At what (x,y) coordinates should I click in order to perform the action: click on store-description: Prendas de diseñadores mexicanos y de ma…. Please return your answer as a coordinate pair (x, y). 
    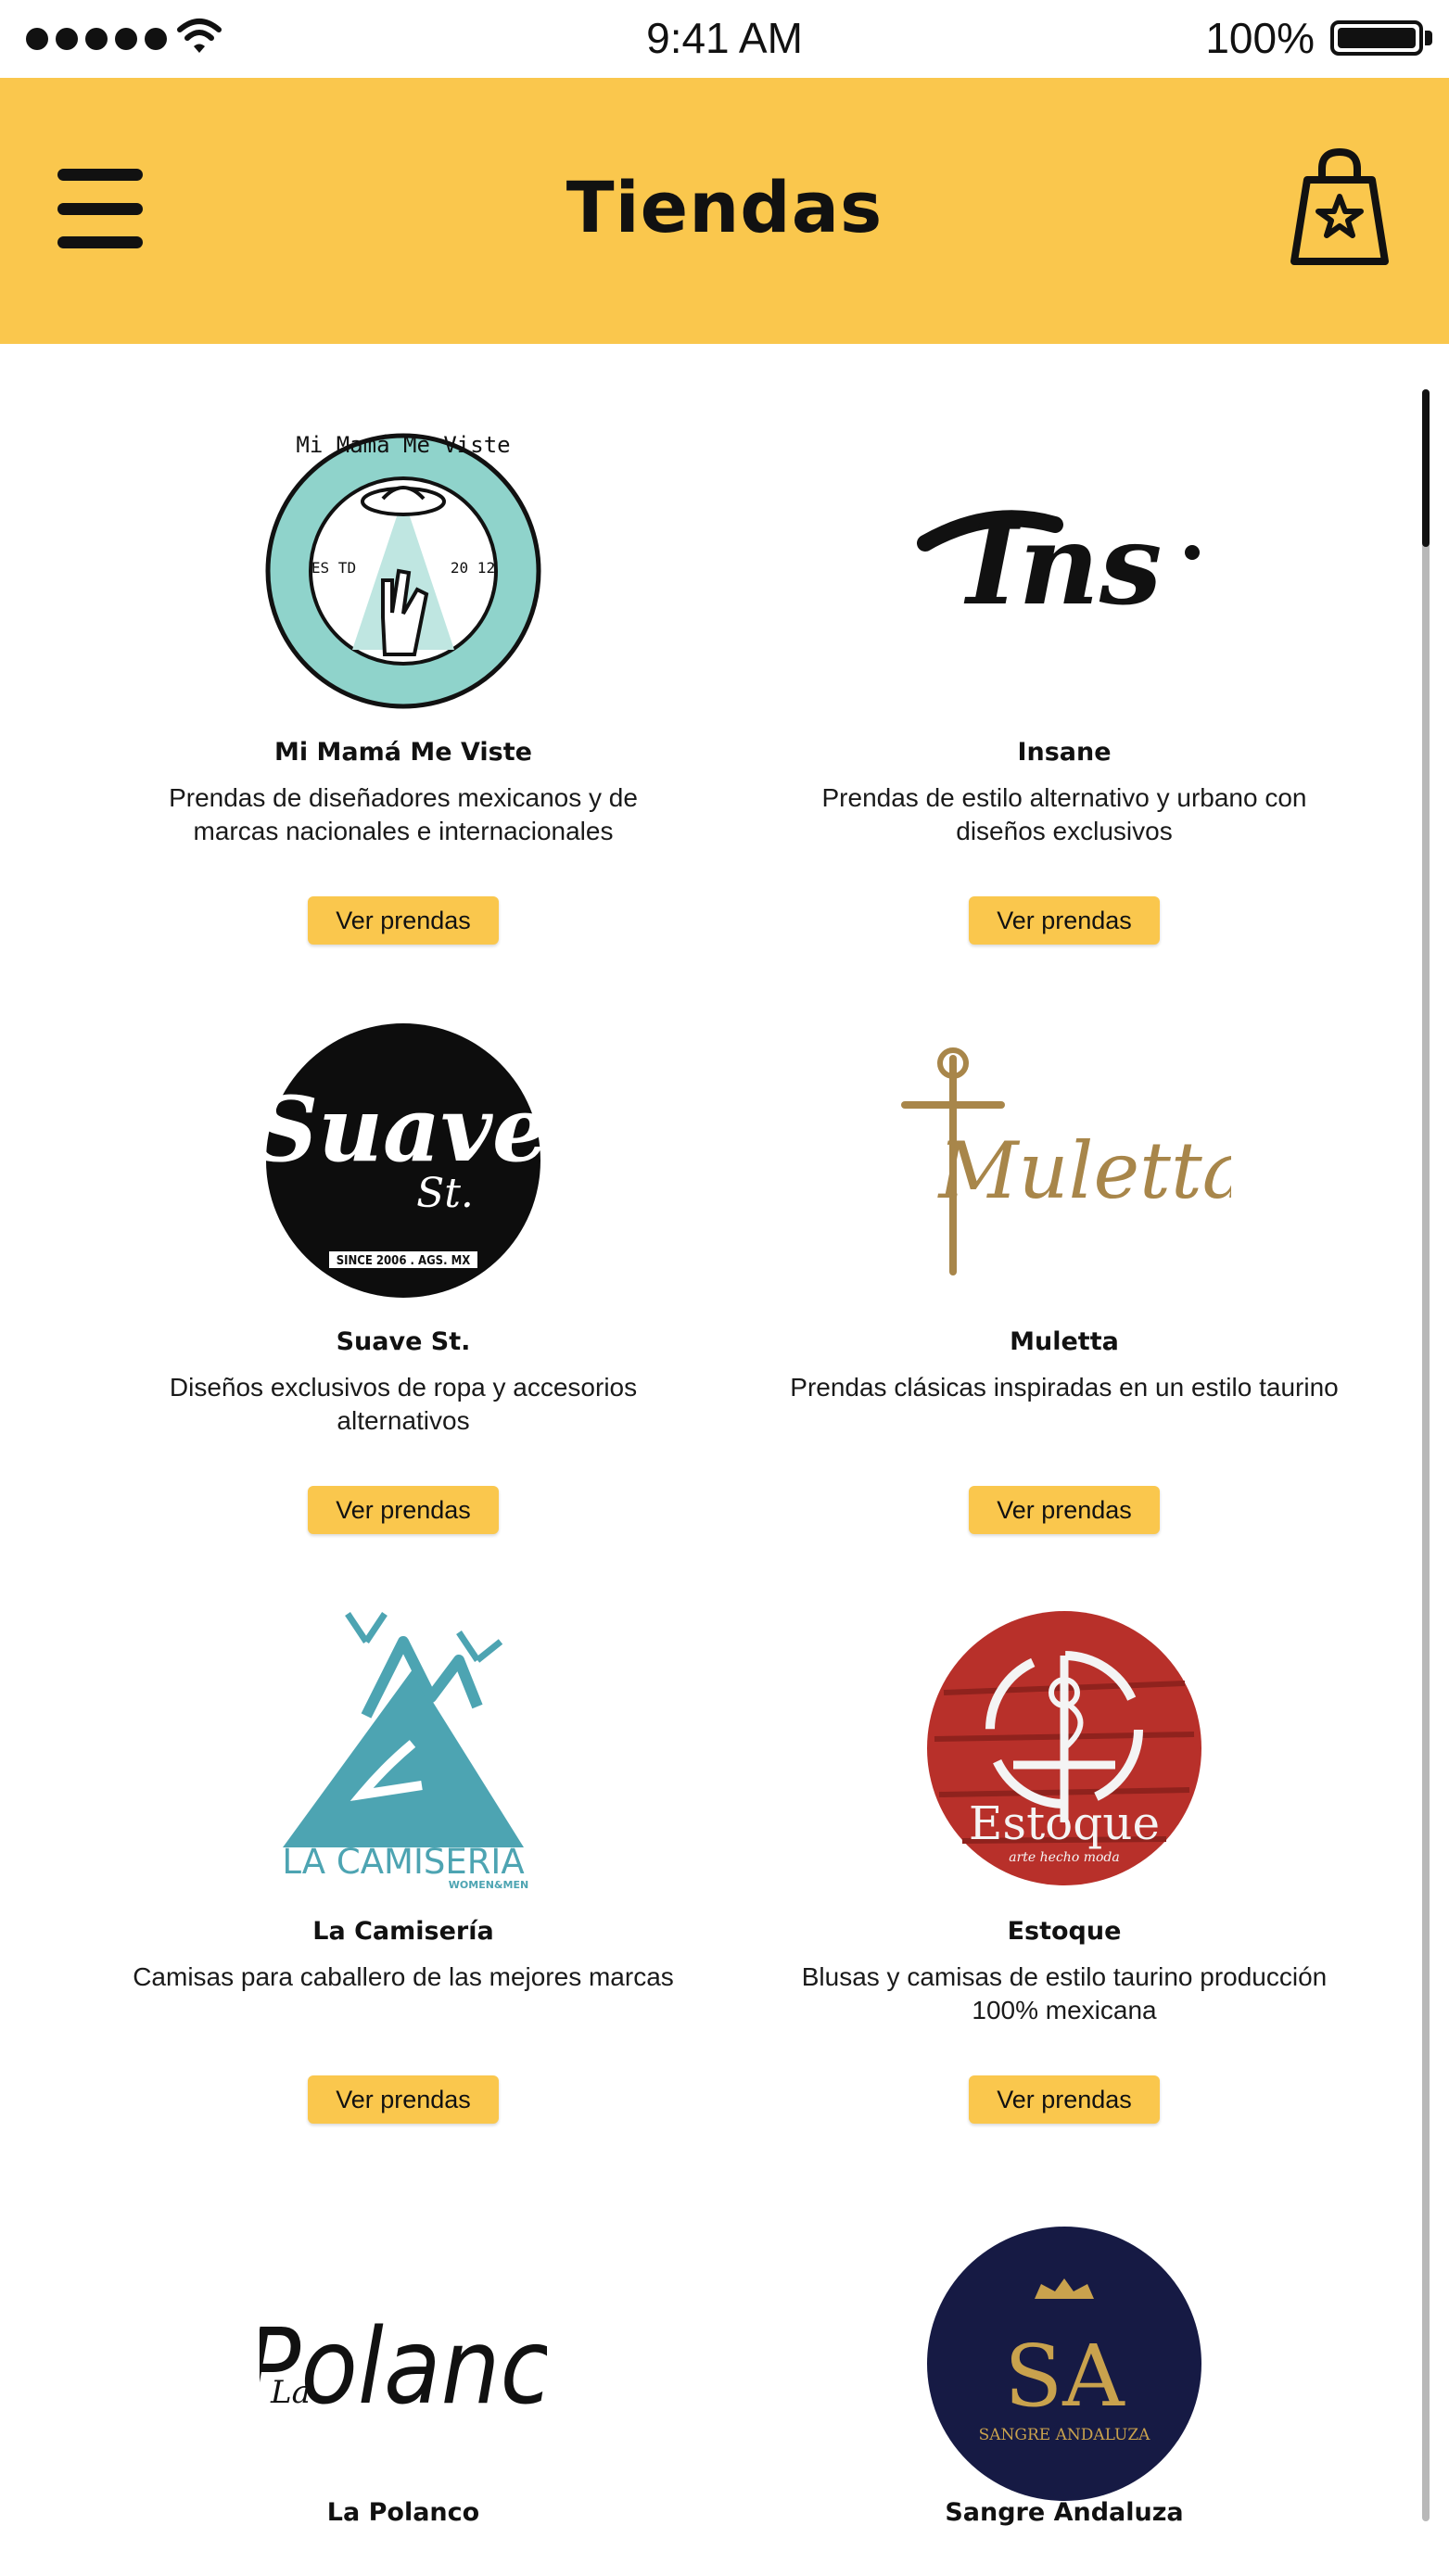
    Looking at the image, I should click on (403, 814).